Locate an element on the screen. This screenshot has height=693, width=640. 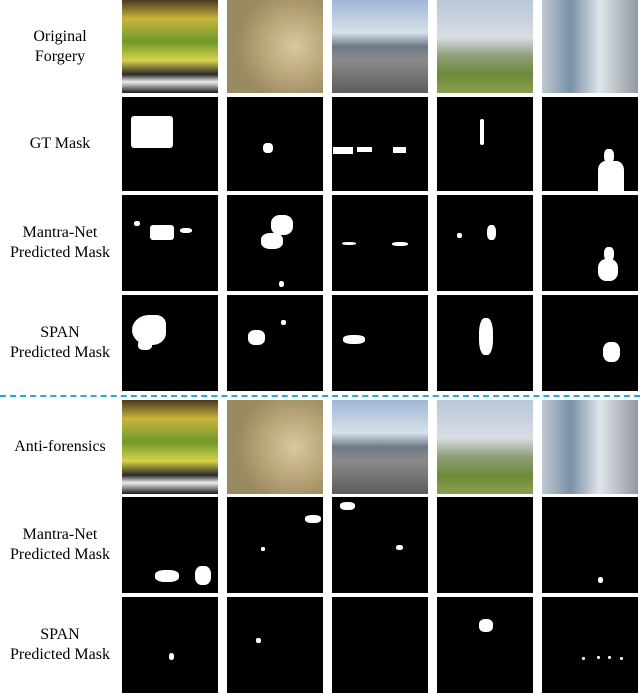
row-label-mantra-net-2: Mantra-Net Predicted Mask is located at coordinates (60, 545).